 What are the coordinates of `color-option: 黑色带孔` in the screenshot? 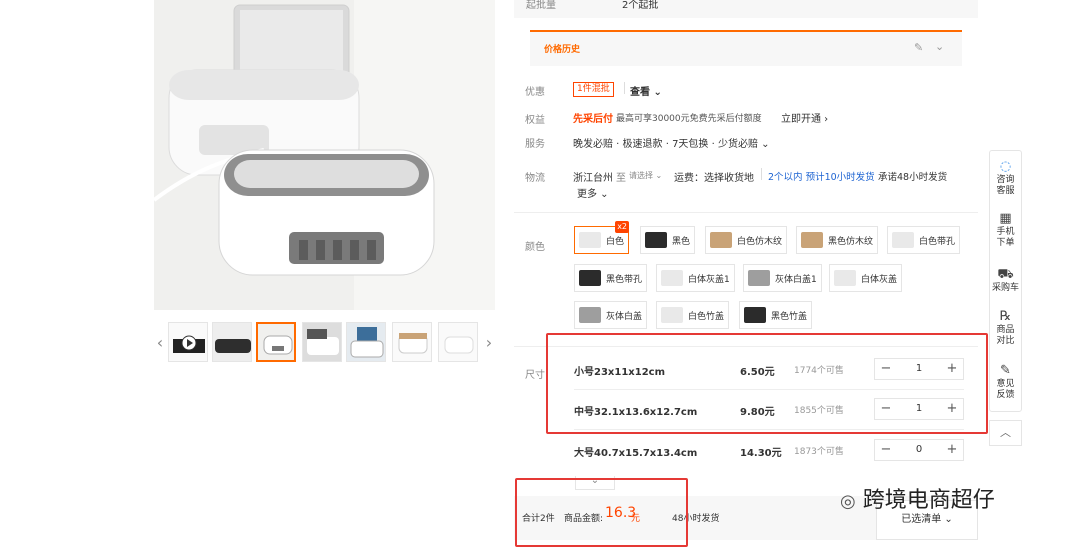 It's located at (611, 278).